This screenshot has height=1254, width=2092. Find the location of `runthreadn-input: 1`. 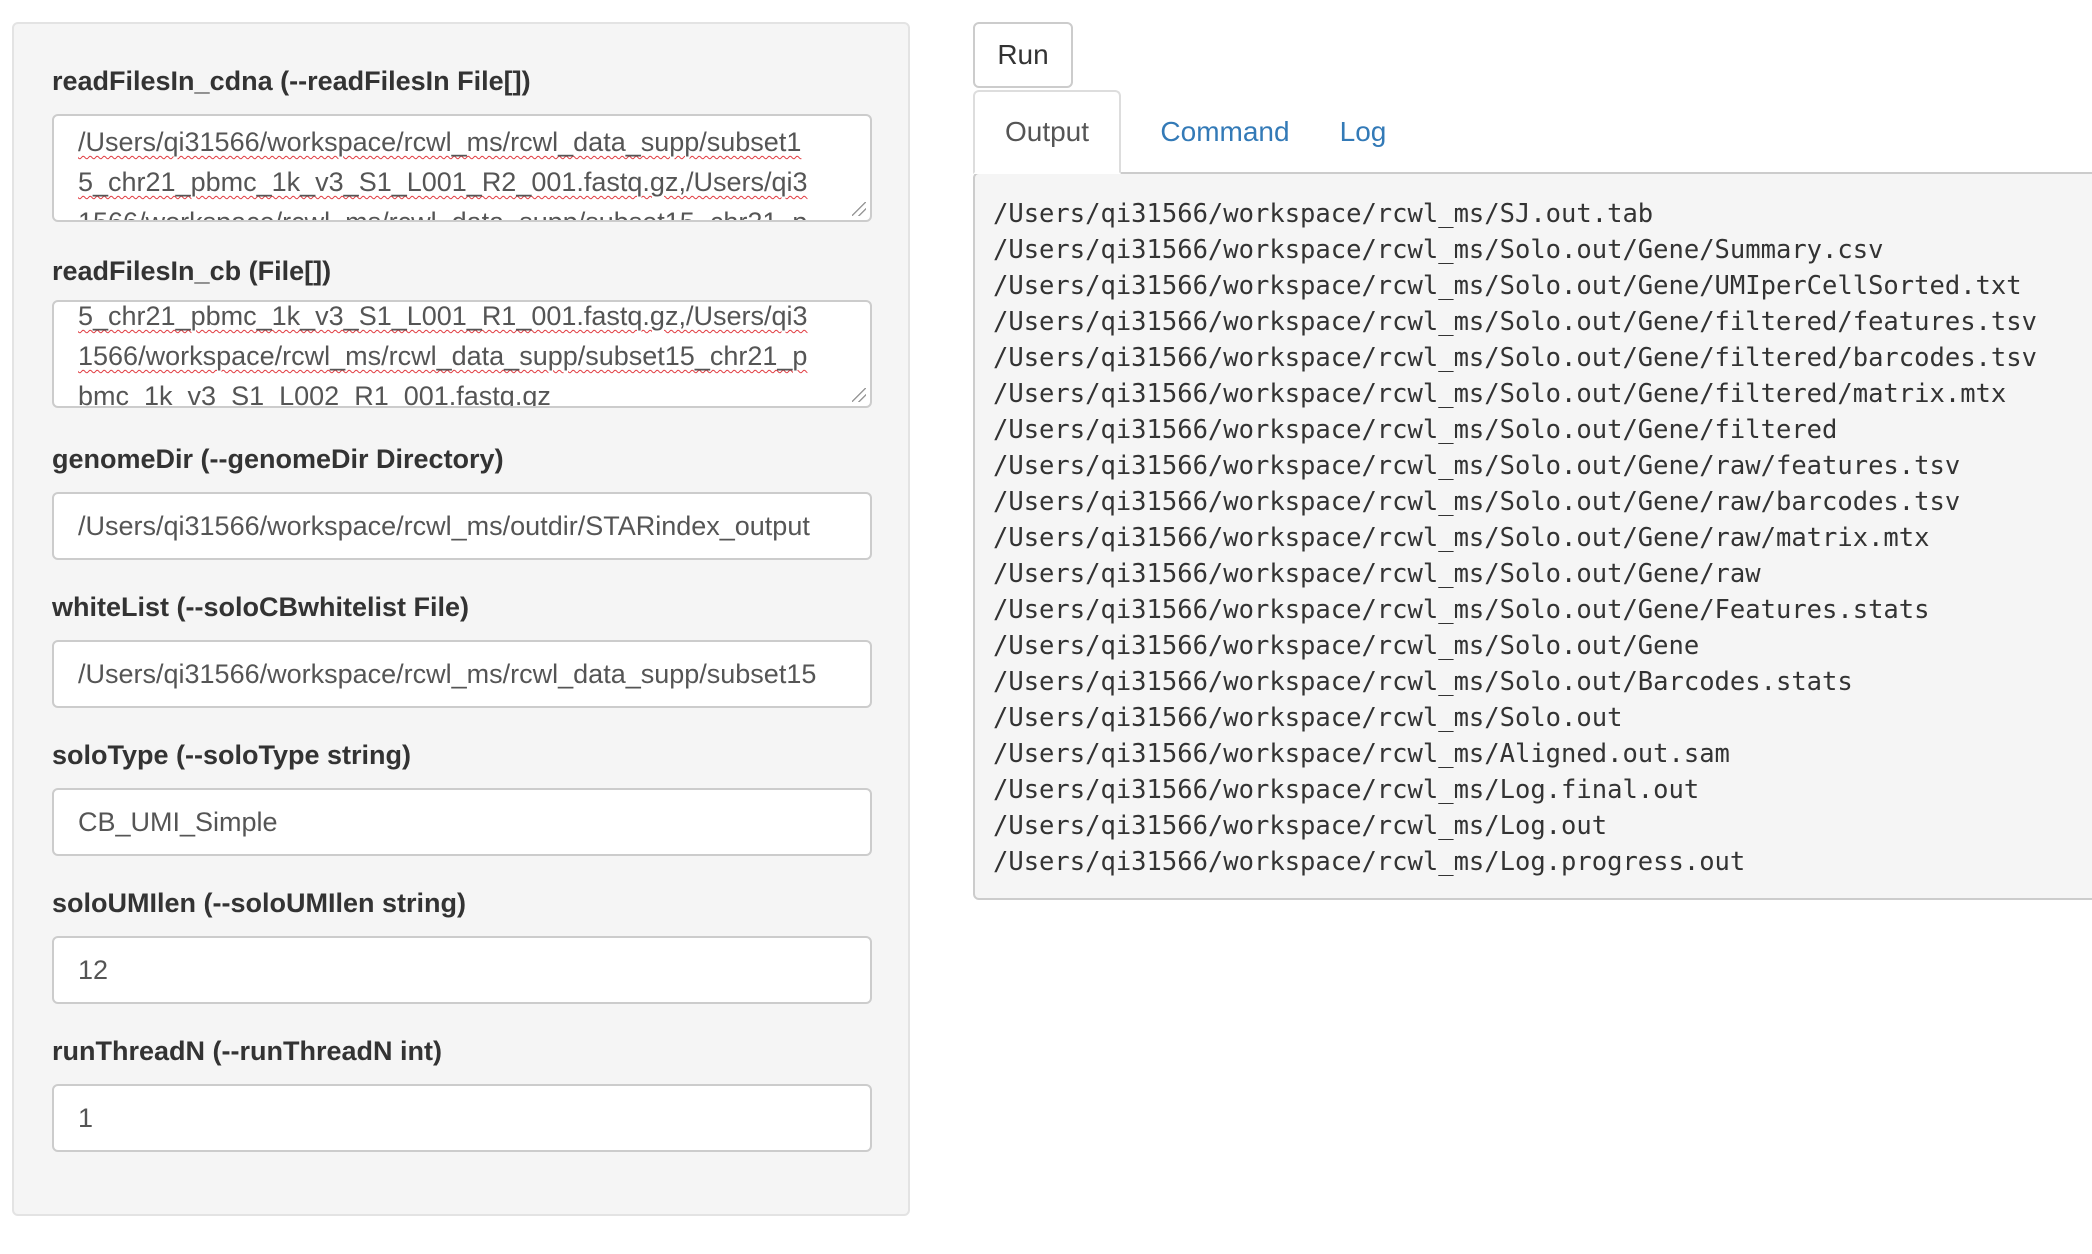

runthreadn-input: 1 is located at coordinates (462, 1118).